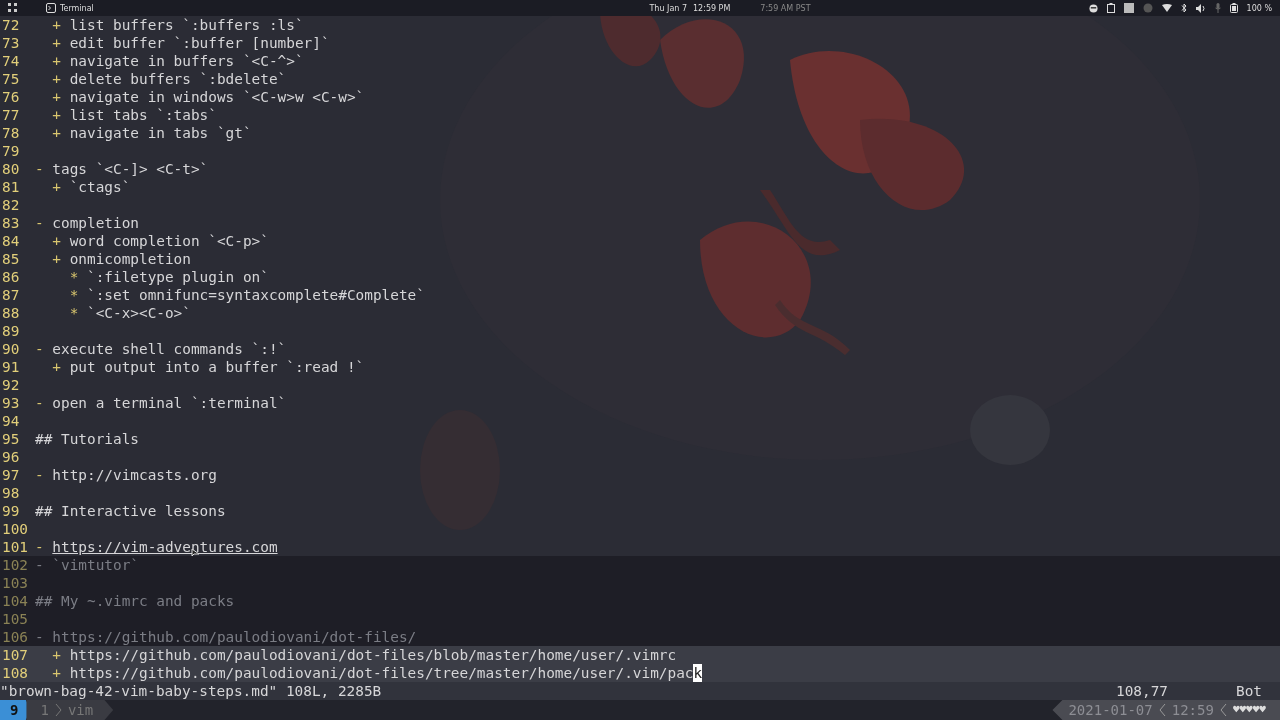  I want to click on code-text: https://github.com/paulodiovani/dot-files/, so click(234, 637).